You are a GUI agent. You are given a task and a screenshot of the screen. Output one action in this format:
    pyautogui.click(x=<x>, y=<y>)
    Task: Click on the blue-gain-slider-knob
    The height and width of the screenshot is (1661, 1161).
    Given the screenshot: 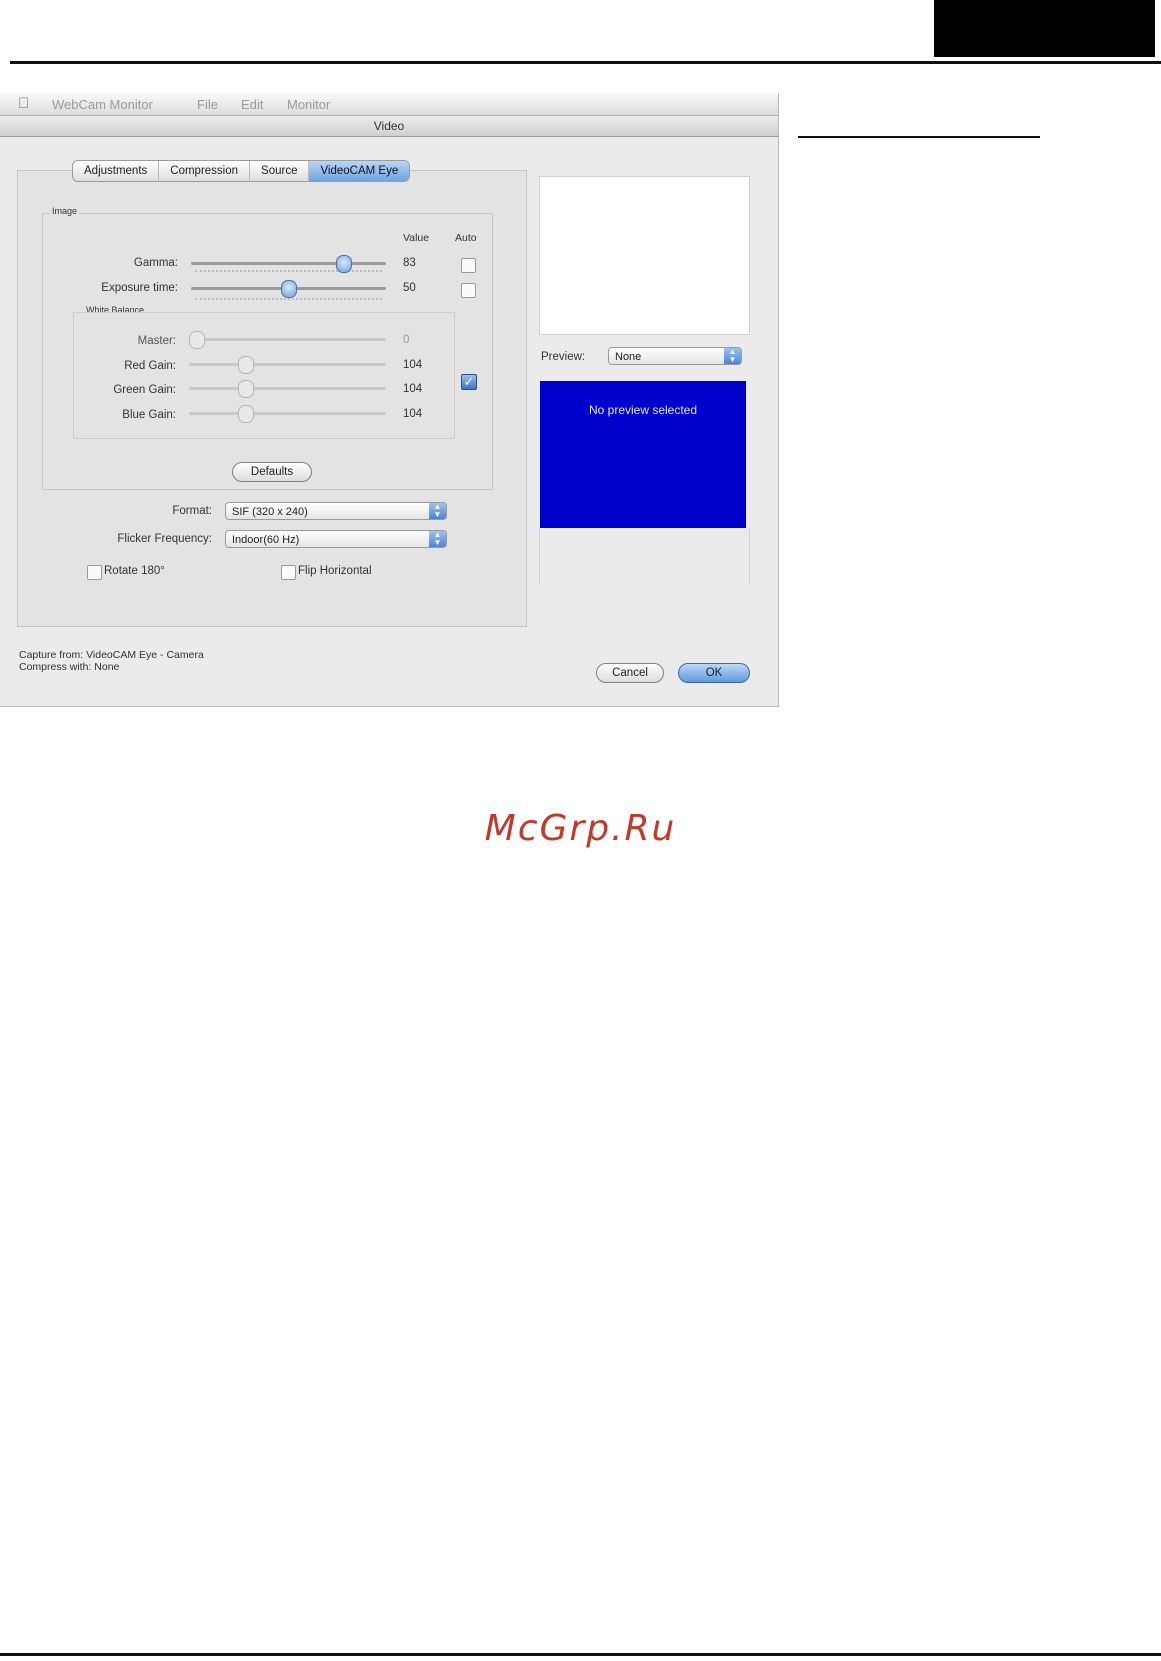 What is the action you would take?
    pyautogui.click(x=245, y=414)
    